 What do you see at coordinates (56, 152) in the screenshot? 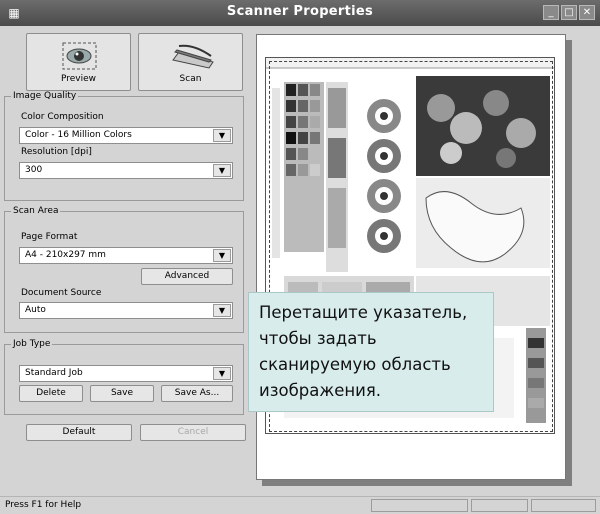
I see `resolution-label: Resolution [dpi]` at bounding box center [56, 152].